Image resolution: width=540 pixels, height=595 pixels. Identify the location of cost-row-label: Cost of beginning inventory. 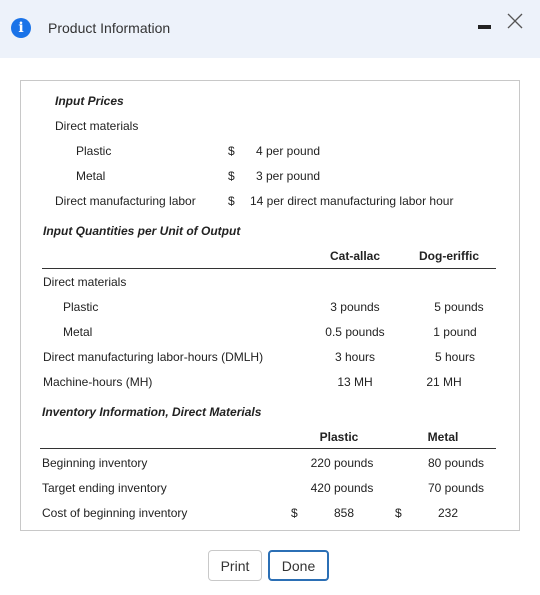
(115, 513).